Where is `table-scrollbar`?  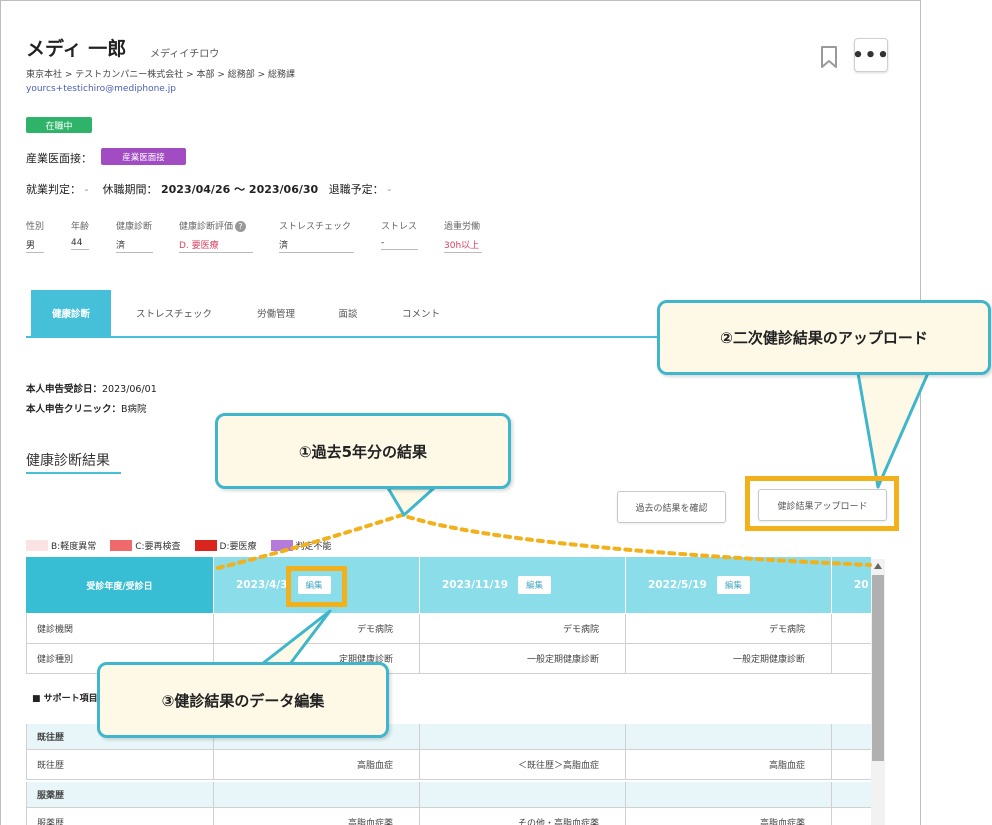
table-scrollbar is located at coordinates (878, 692).